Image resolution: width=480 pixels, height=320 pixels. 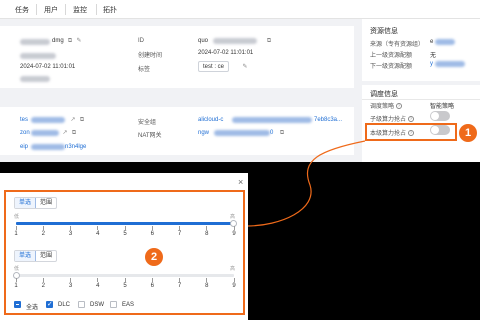 What do you see at coordinates (81, 304) in the screenshot?
I see `dsw-checkbox` at bounding box center [81, 304].